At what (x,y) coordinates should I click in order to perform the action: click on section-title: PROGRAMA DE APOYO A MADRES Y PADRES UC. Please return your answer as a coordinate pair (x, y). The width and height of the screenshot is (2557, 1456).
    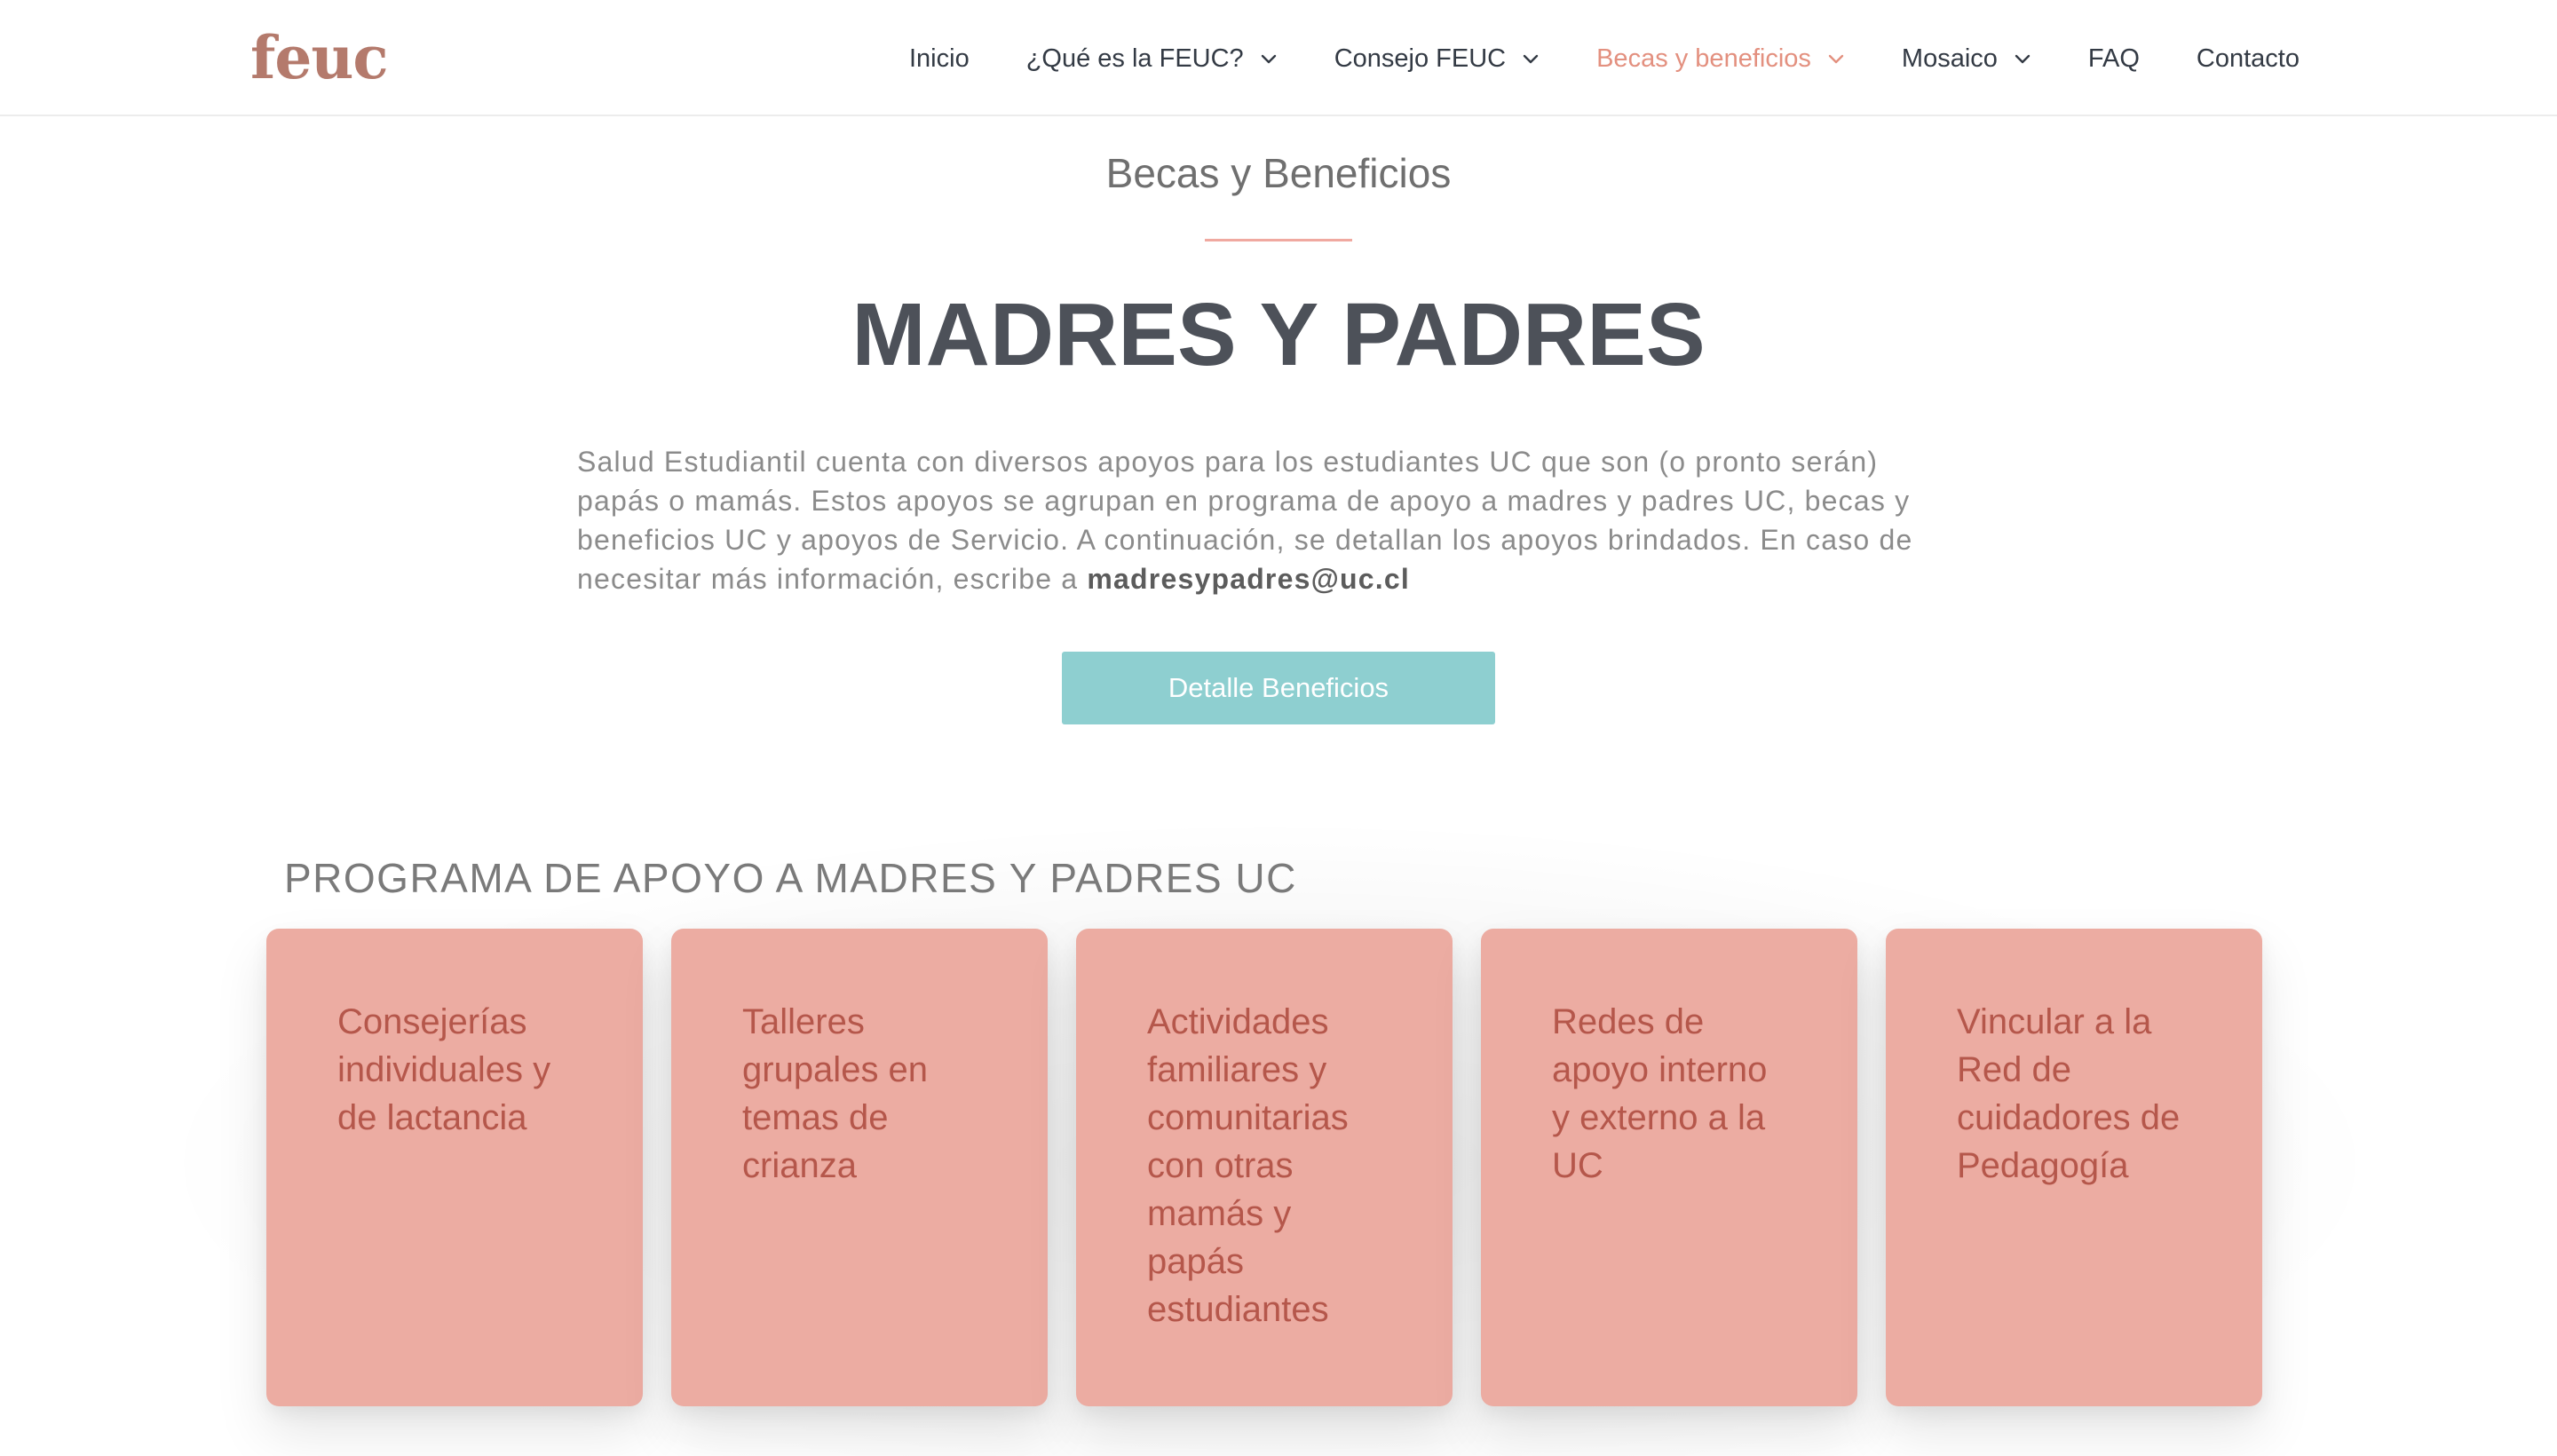
    Looking at the image, I should click on (790, 878).